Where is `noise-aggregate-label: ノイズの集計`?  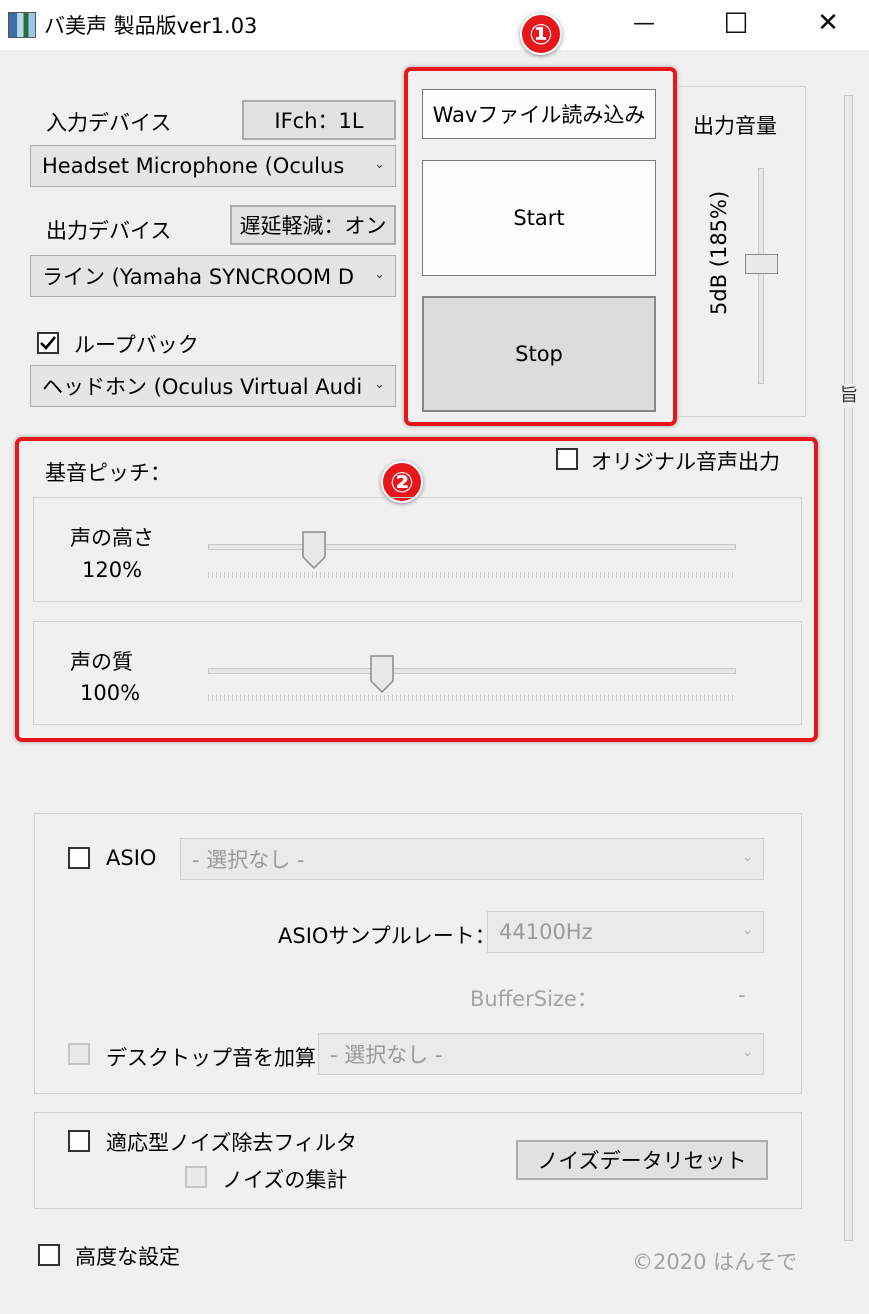 noise-aggregate-label: ノイズの集計 is located at coordinates (285, 1180).